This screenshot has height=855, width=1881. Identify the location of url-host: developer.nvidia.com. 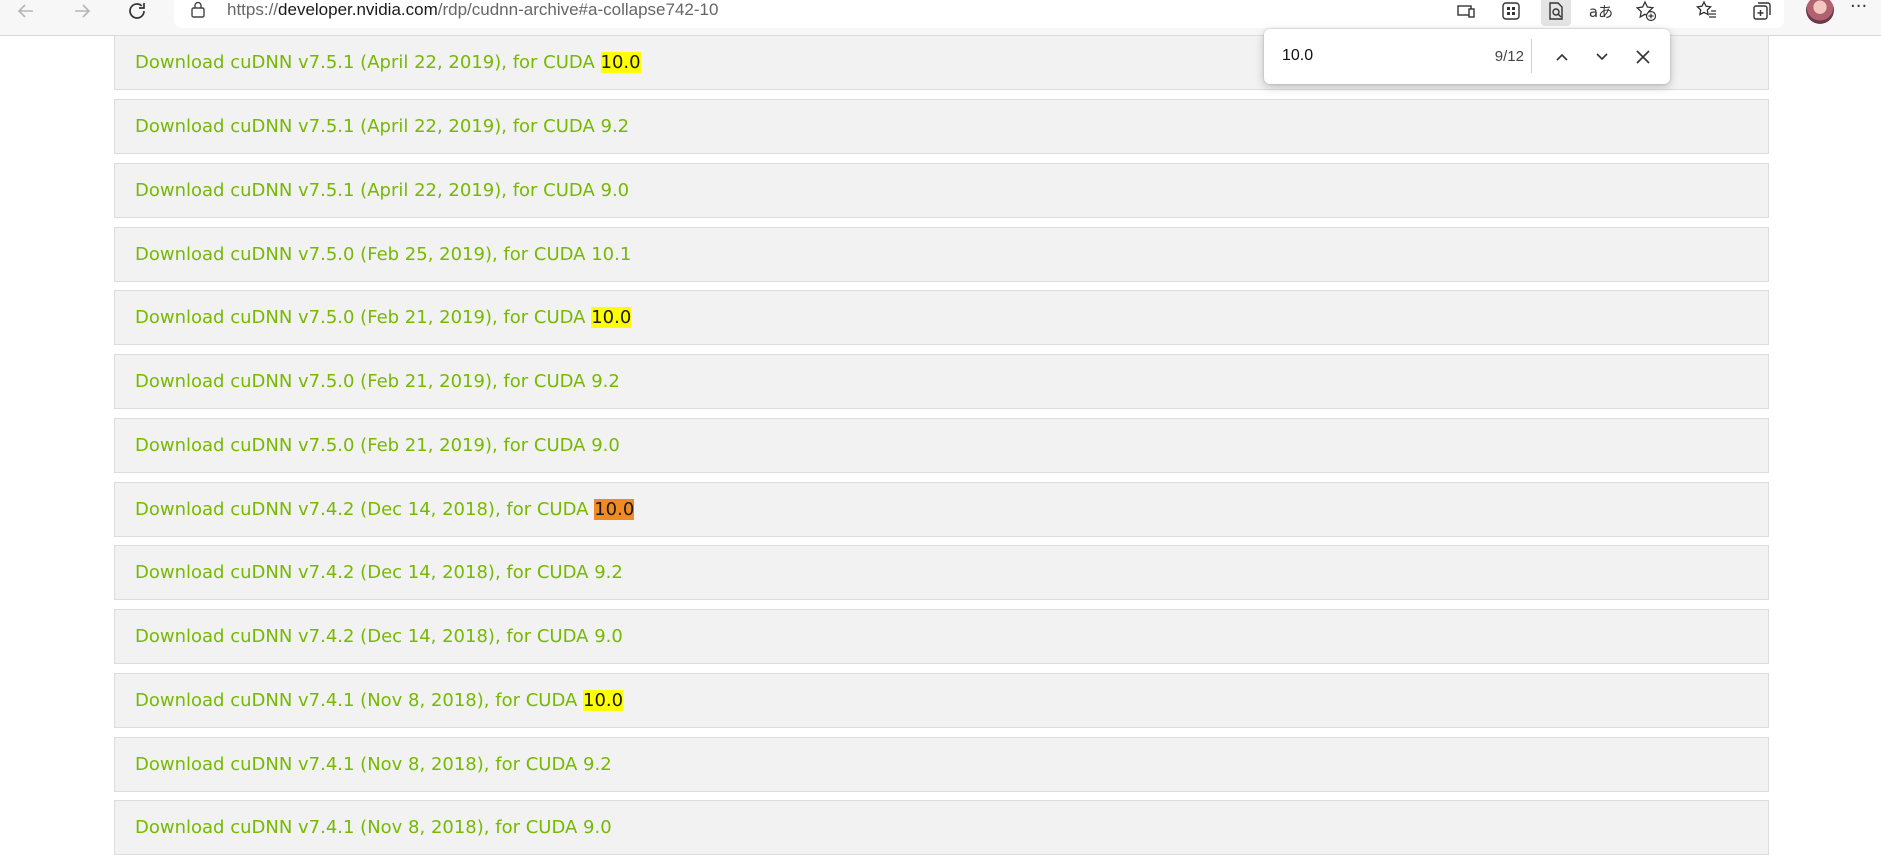
(358, 9).